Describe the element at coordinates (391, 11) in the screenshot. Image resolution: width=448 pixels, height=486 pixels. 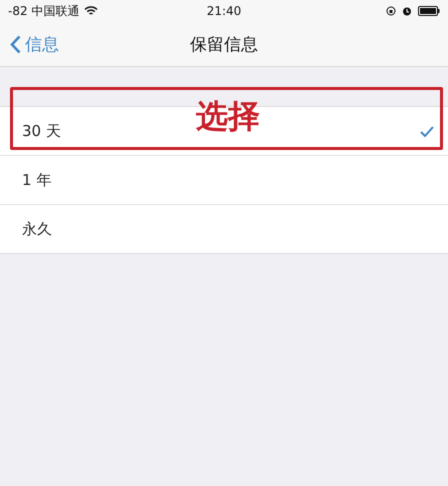
I see `rotation-lock-icon` at that location.